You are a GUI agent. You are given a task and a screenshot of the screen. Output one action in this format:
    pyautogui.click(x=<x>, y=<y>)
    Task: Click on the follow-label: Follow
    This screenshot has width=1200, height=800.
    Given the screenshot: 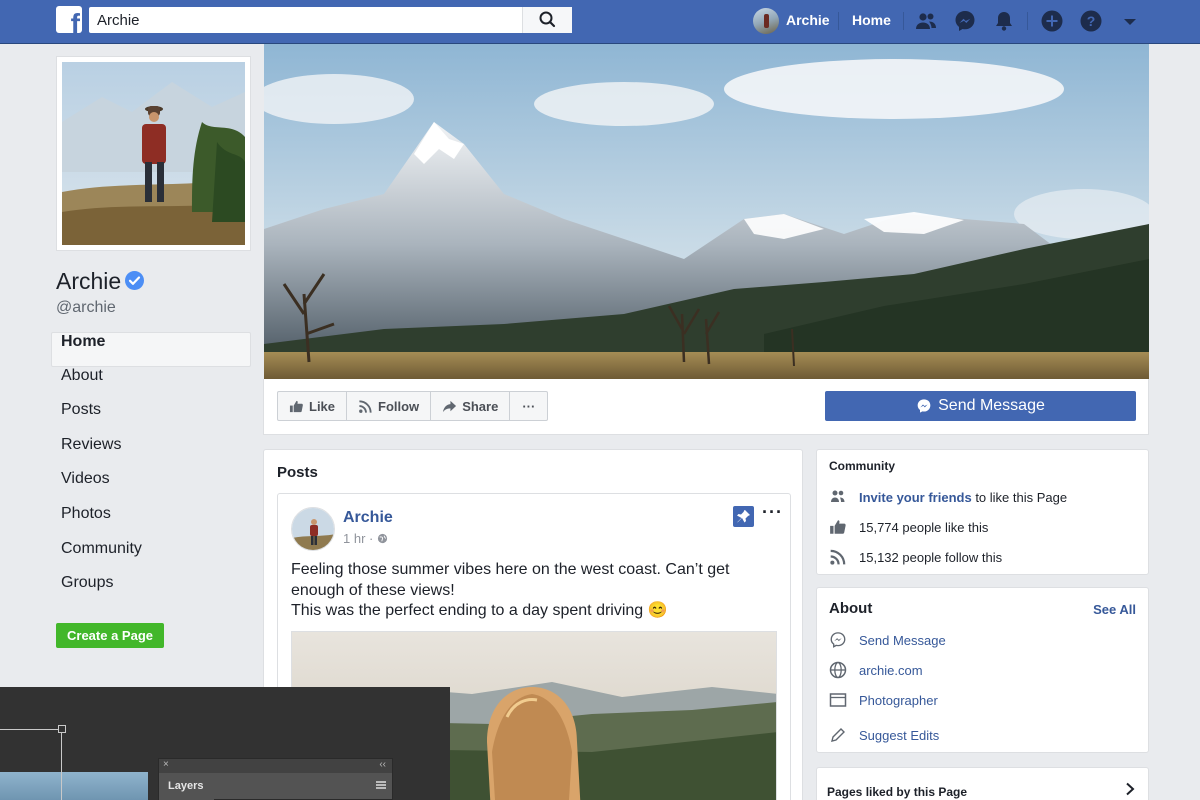 What is the action you would take?
    pyautogui.click(x=398, y=406)
    